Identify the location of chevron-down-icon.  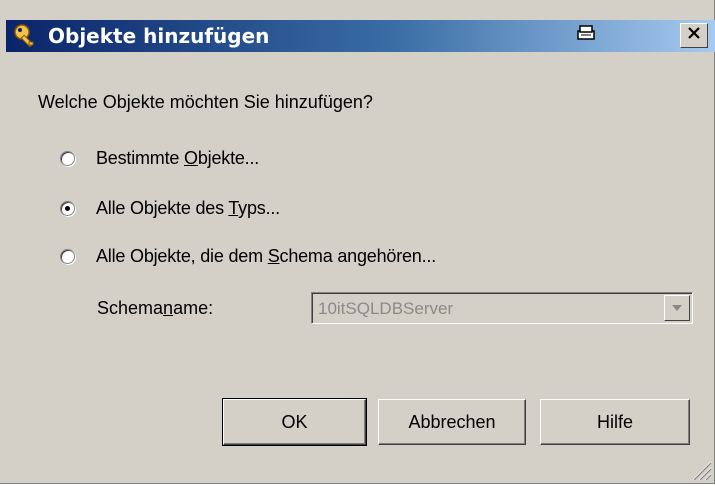
(677, 308).